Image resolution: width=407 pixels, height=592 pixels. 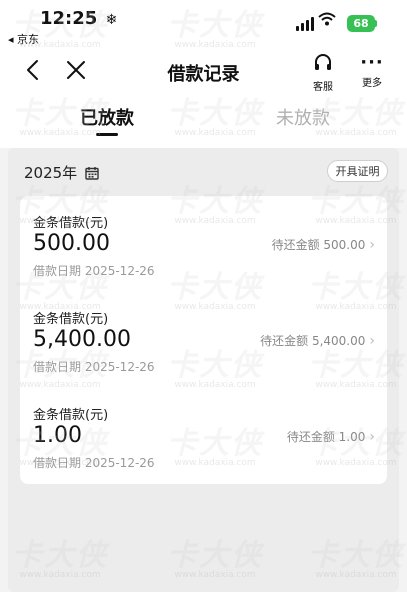 I want to click on calendar-icon, so click(x=92, y=173).